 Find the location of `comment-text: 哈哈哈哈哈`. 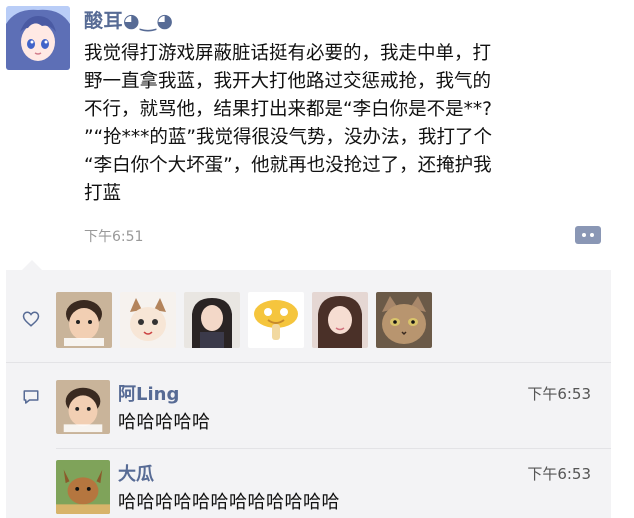

comment-text: 哈哈哈哈哈 is located at coordinates (164, 422).